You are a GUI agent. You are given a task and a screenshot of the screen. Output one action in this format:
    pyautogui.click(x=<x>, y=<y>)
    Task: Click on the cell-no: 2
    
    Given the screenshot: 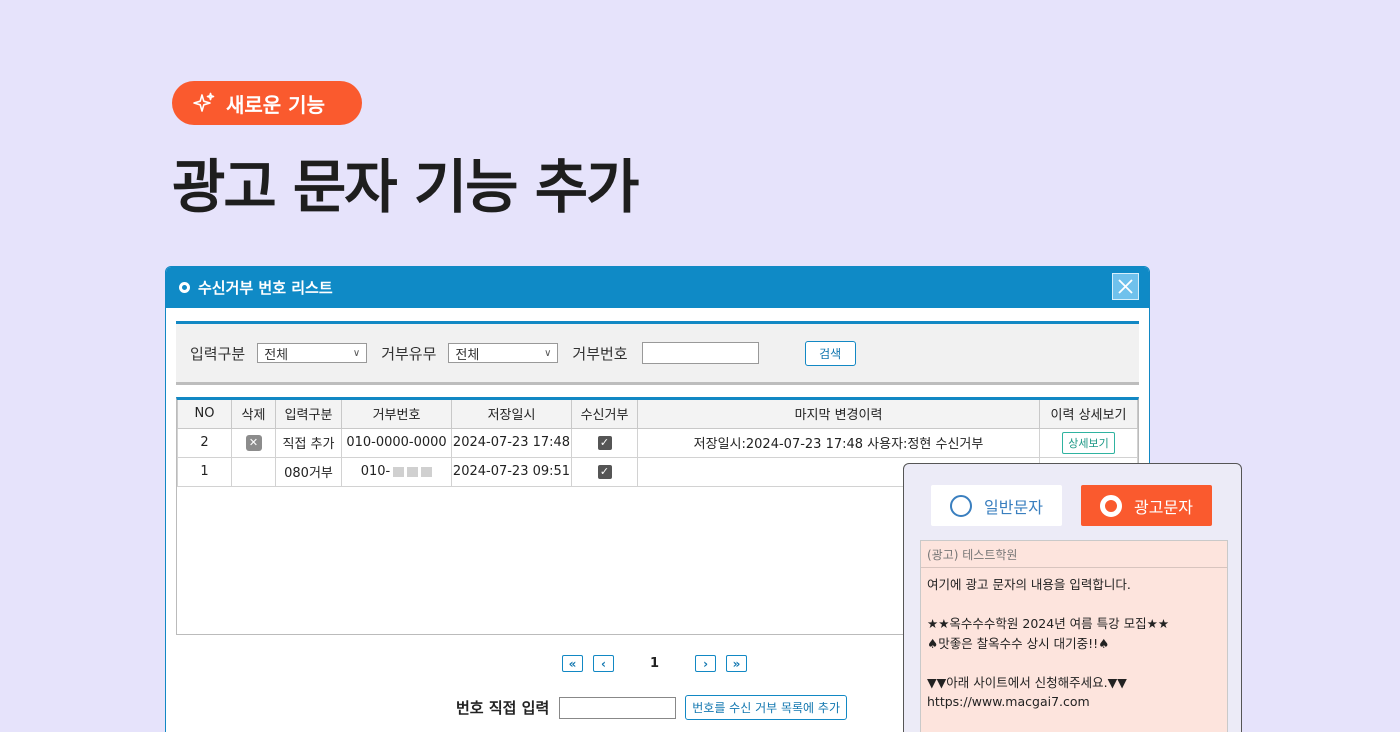 What is the action you would take?
    pyautogui.click(x=204, y=442)
    